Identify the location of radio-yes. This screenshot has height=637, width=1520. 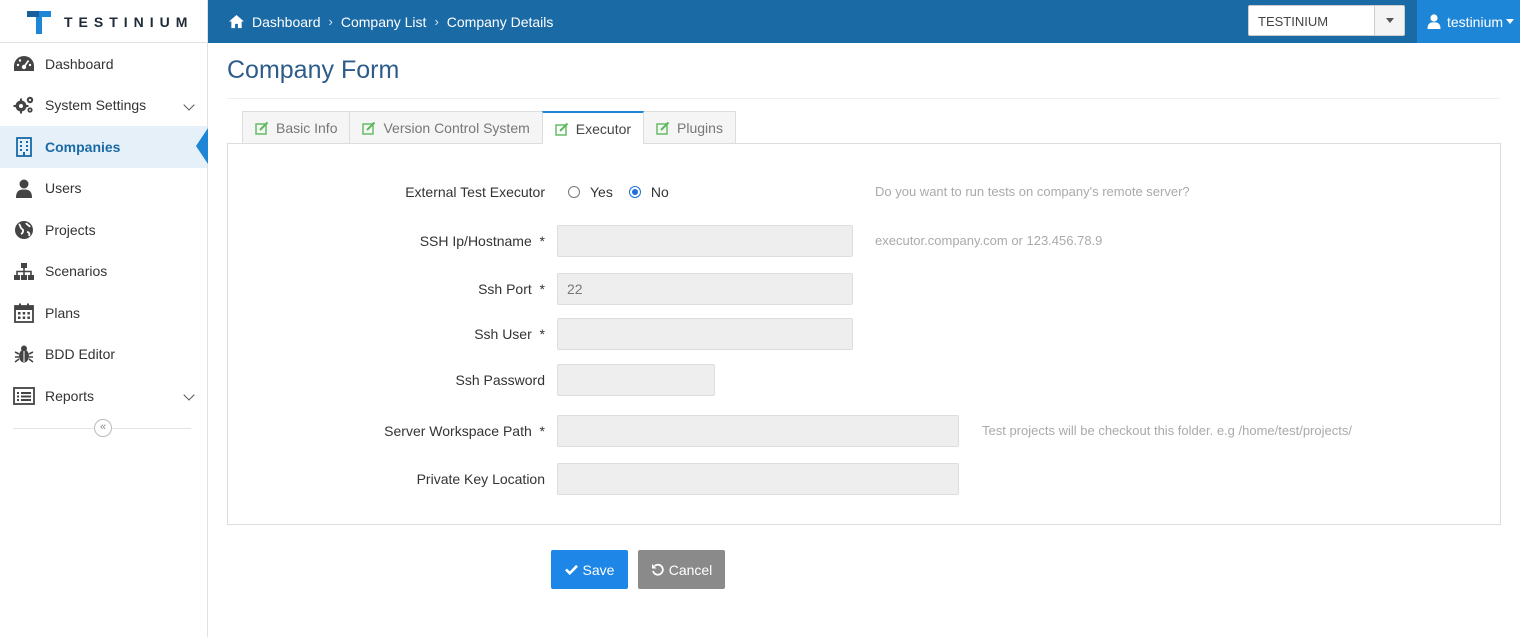
(574, 192).